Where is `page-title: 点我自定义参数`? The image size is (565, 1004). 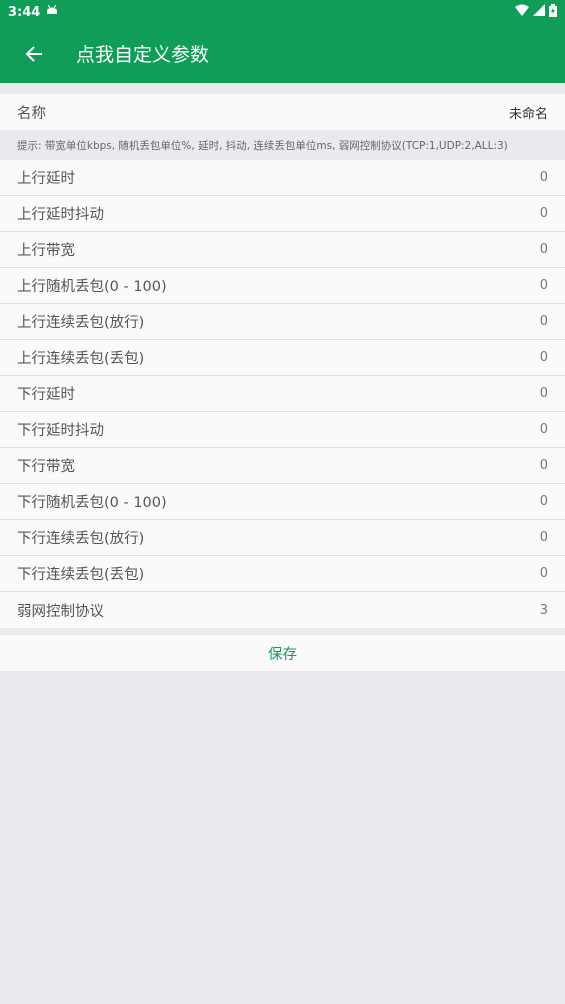
page-title: 点我自定义参数 is located at coordinates (143, 55).